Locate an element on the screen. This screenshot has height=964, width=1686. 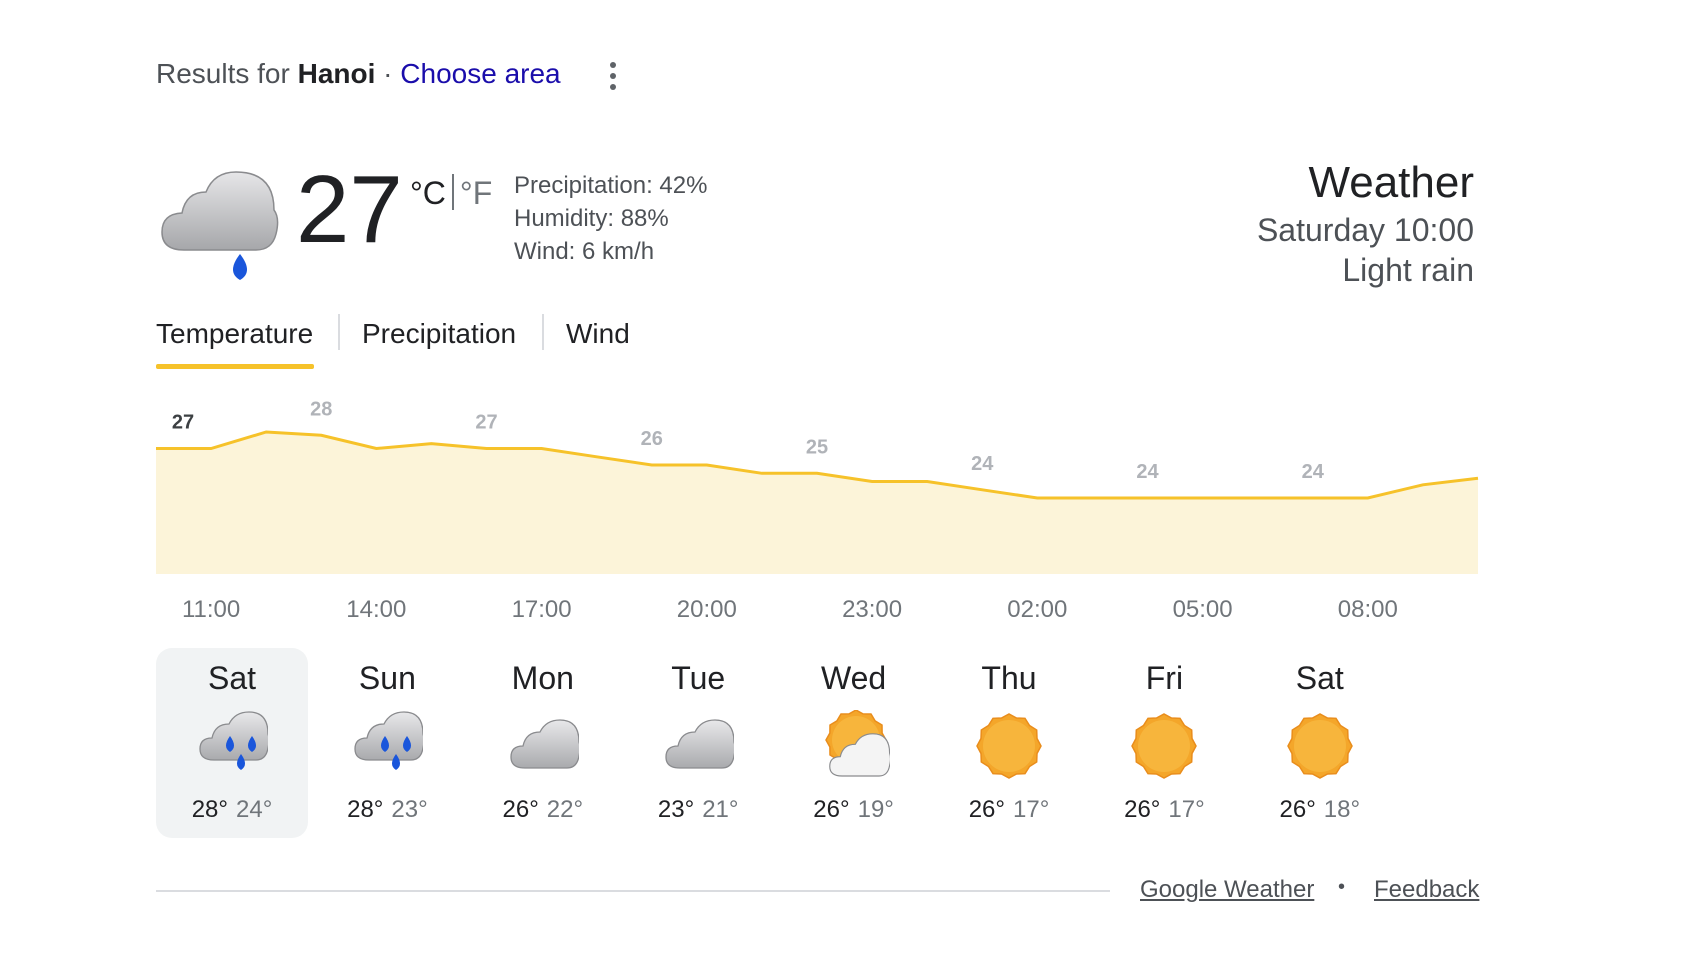
day-name: Thu is located at coordinates (1009, 678).